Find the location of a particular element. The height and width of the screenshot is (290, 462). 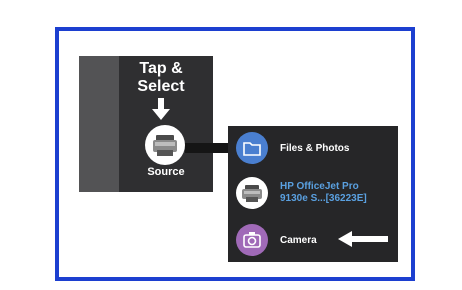

printer-icon-circle is located at coordinates (252, 193).